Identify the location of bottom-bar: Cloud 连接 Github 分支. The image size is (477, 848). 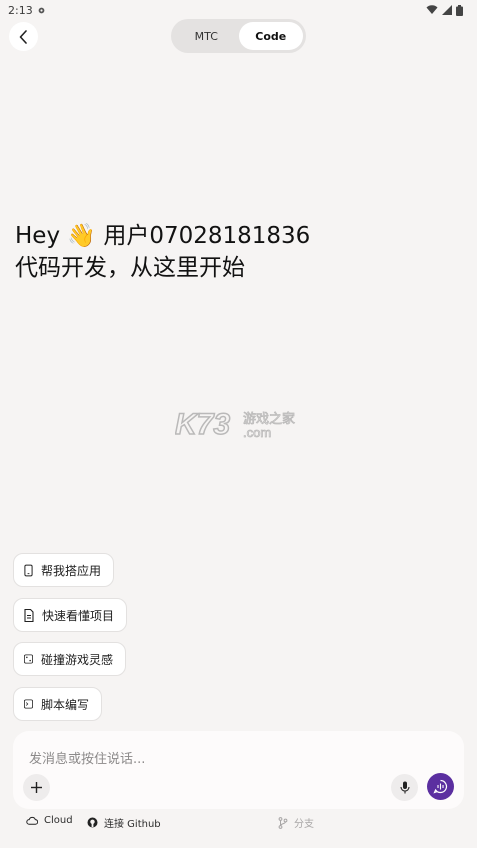
(246, 822).